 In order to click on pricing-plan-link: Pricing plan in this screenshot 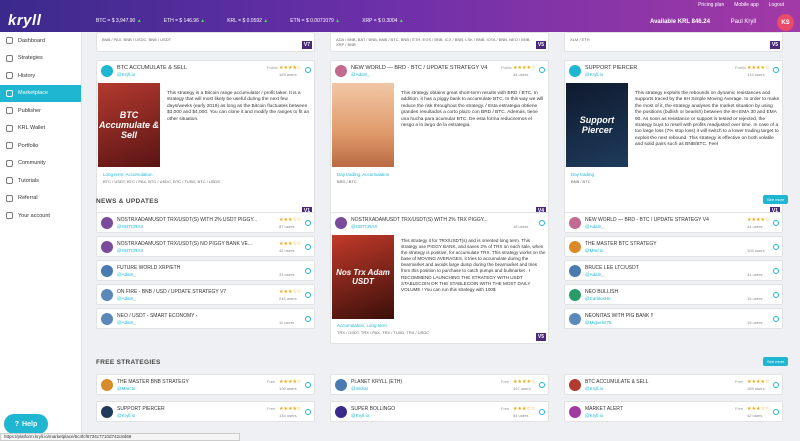, I will do `click(711, 5)`.